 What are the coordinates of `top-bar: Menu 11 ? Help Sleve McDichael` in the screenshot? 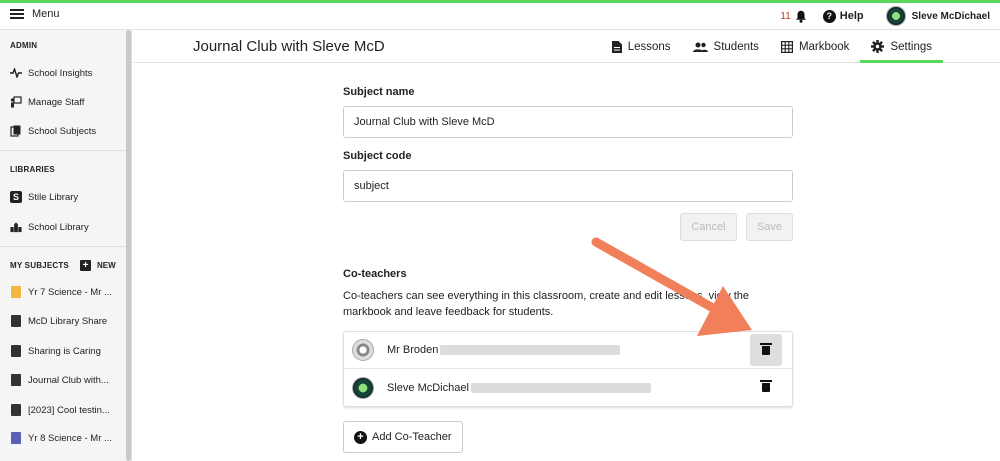 It's located at (500, 15).